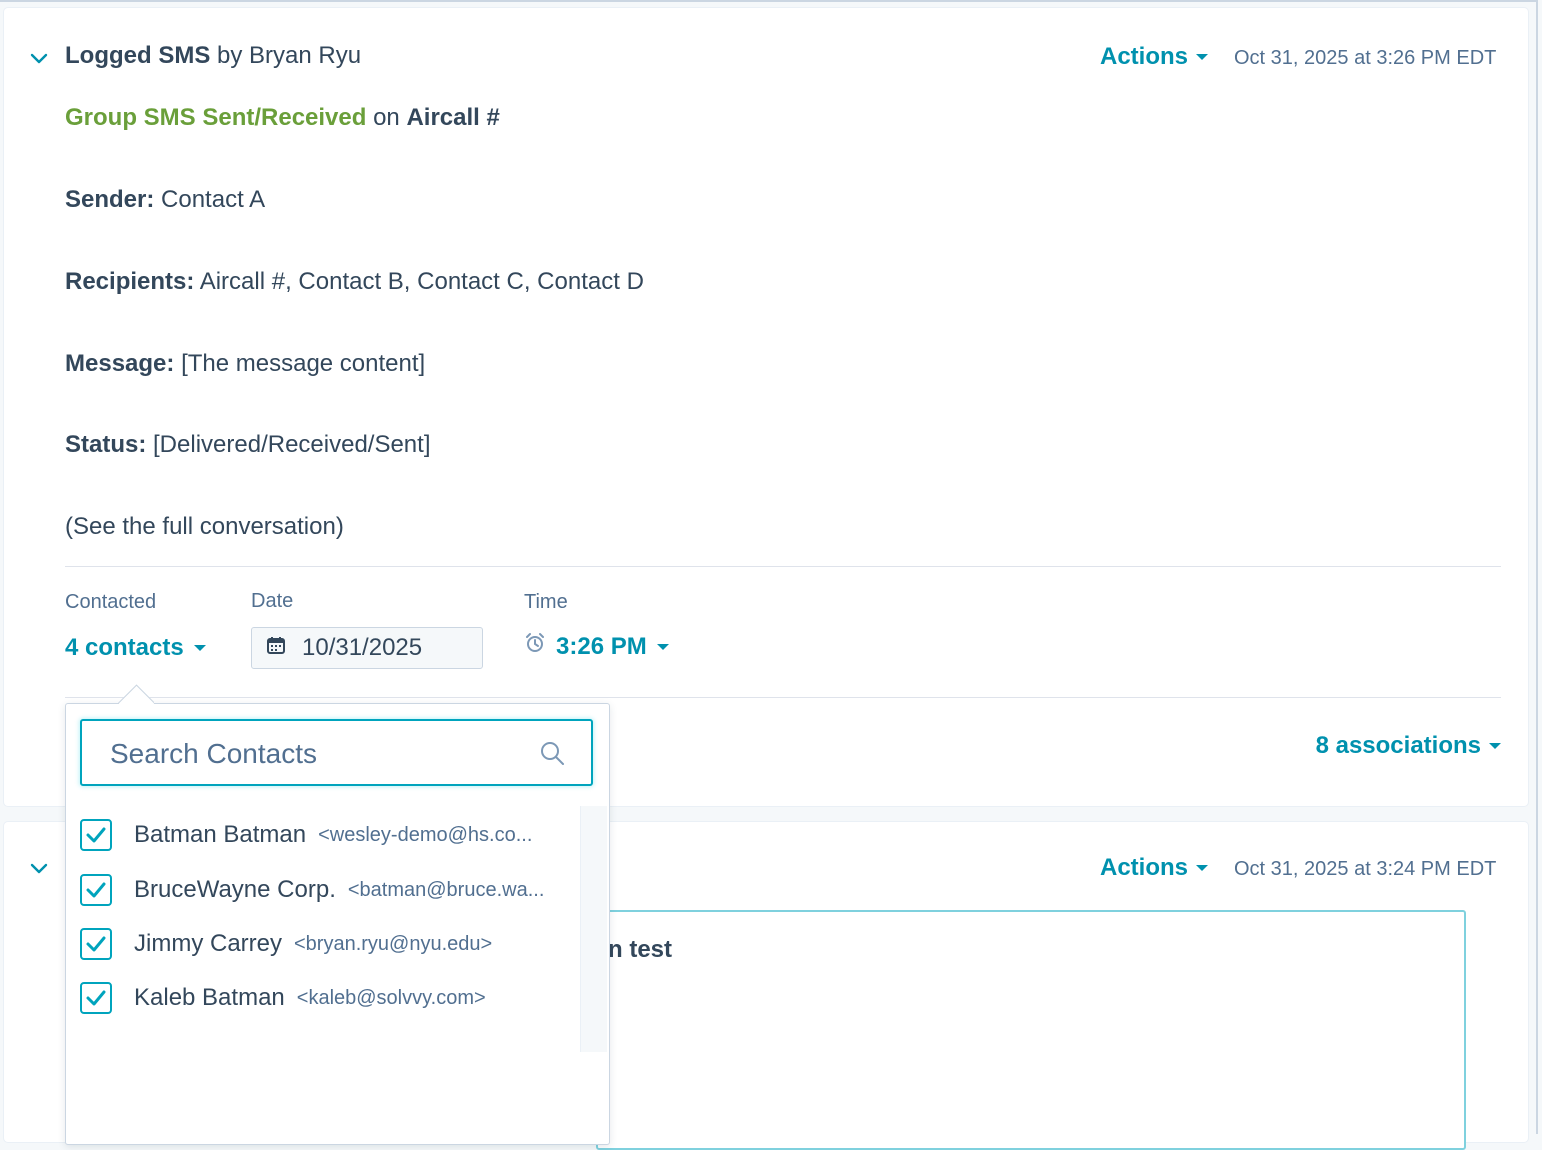 This screenshot has width=1542, height=1150. I want to click on date-value: 10/31/2025, so click(362, 647).